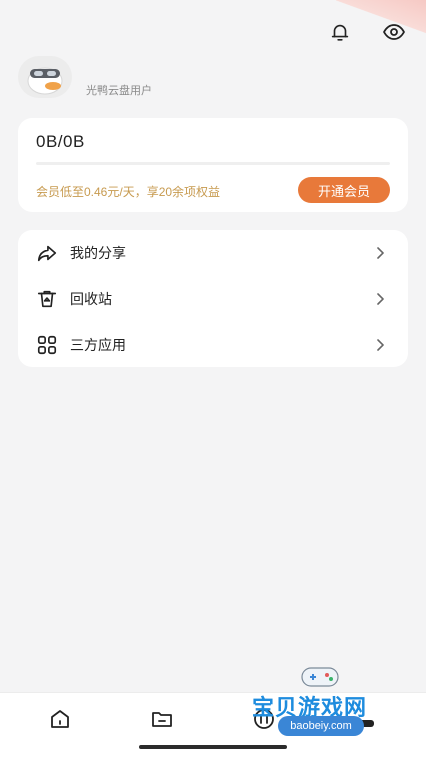 Image resolution: width=426 pixels, height=757 pixels. I want to click on folder-icon, so click(162, 719).